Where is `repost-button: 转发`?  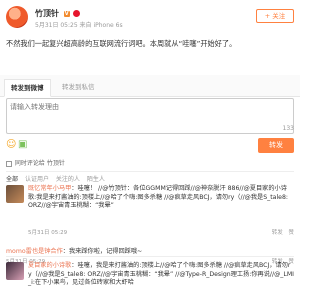 repost-button: 转发 is located at coordinates (276, 145).